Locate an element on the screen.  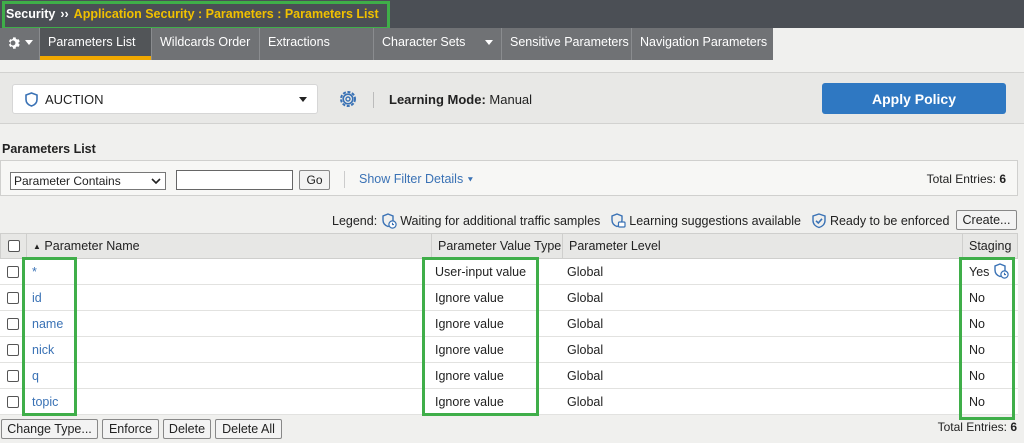
header-parameter-value-type: Parameter Value Type is located at coordinates (497, 246).